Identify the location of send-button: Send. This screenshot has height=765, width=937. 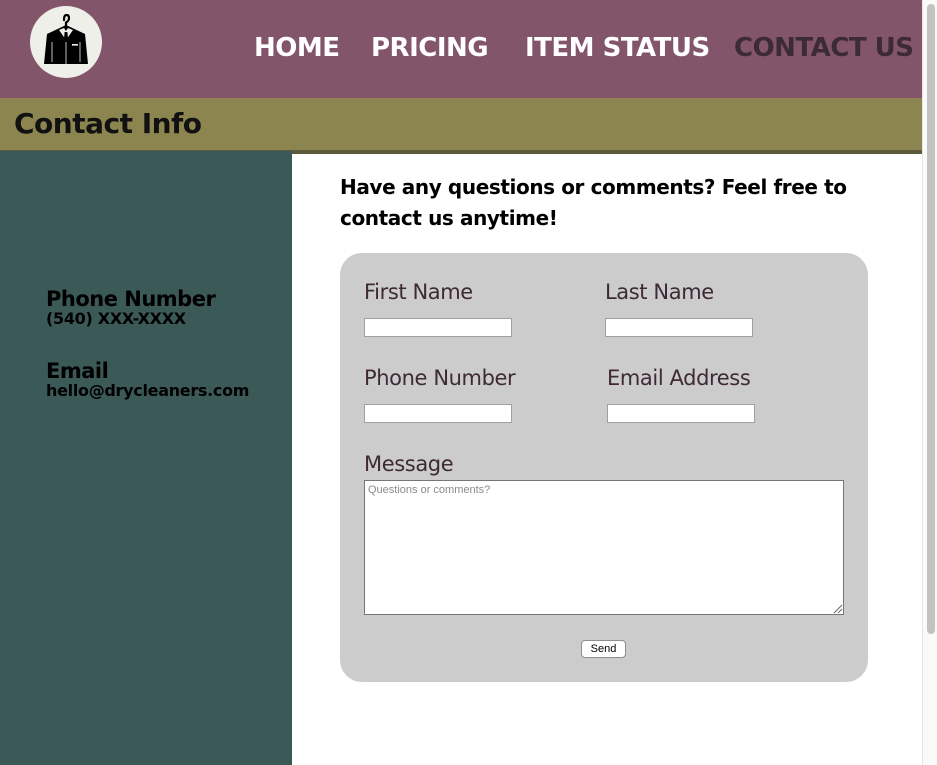
(603, 649).